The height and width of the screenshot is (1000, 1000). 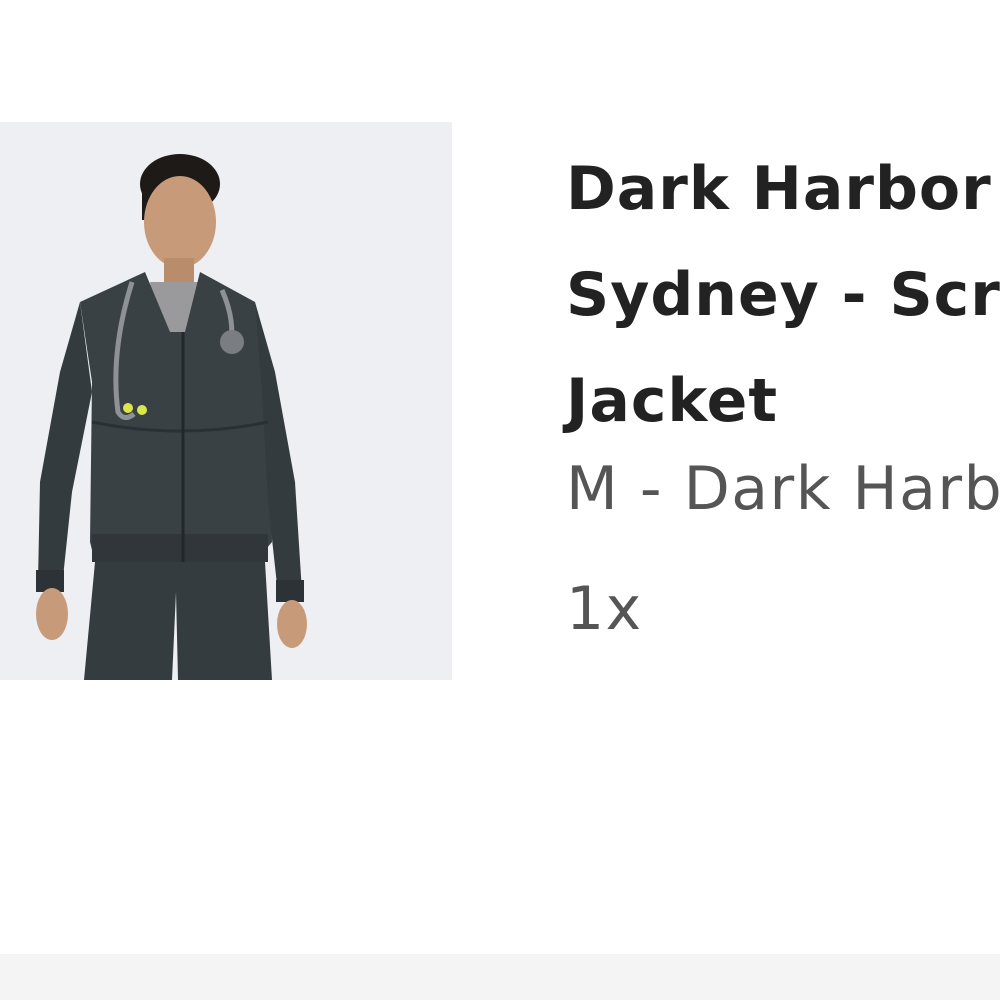 What do you see at coordinates (672, 401) in the screenshot?
I see `product-title-line-3: Jacket` at bounding box center [672, 401].